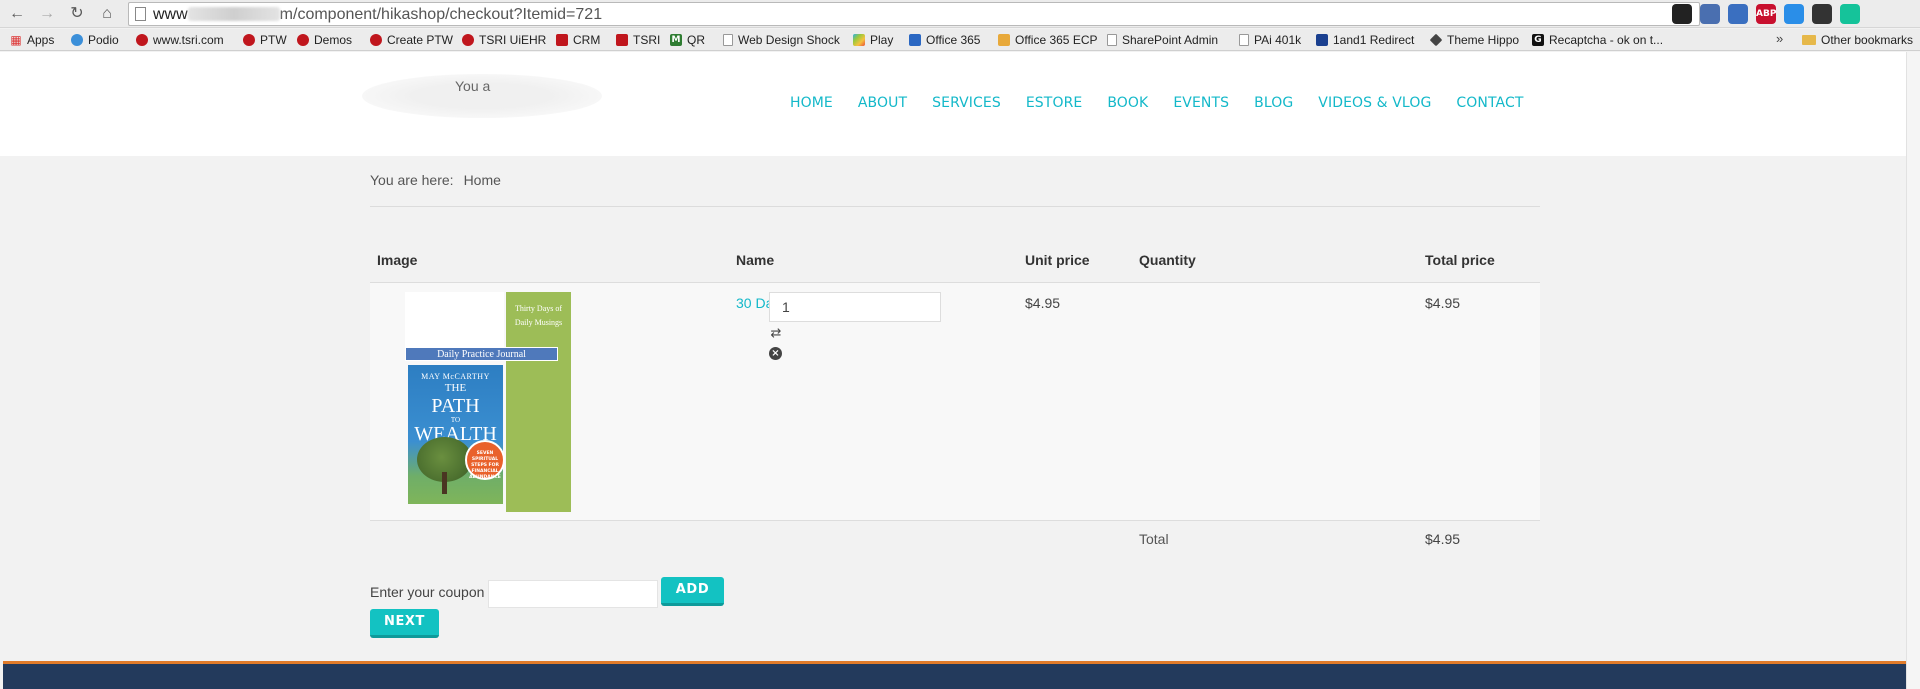  I want to click on next-button: NEXT, so click(404, 623).